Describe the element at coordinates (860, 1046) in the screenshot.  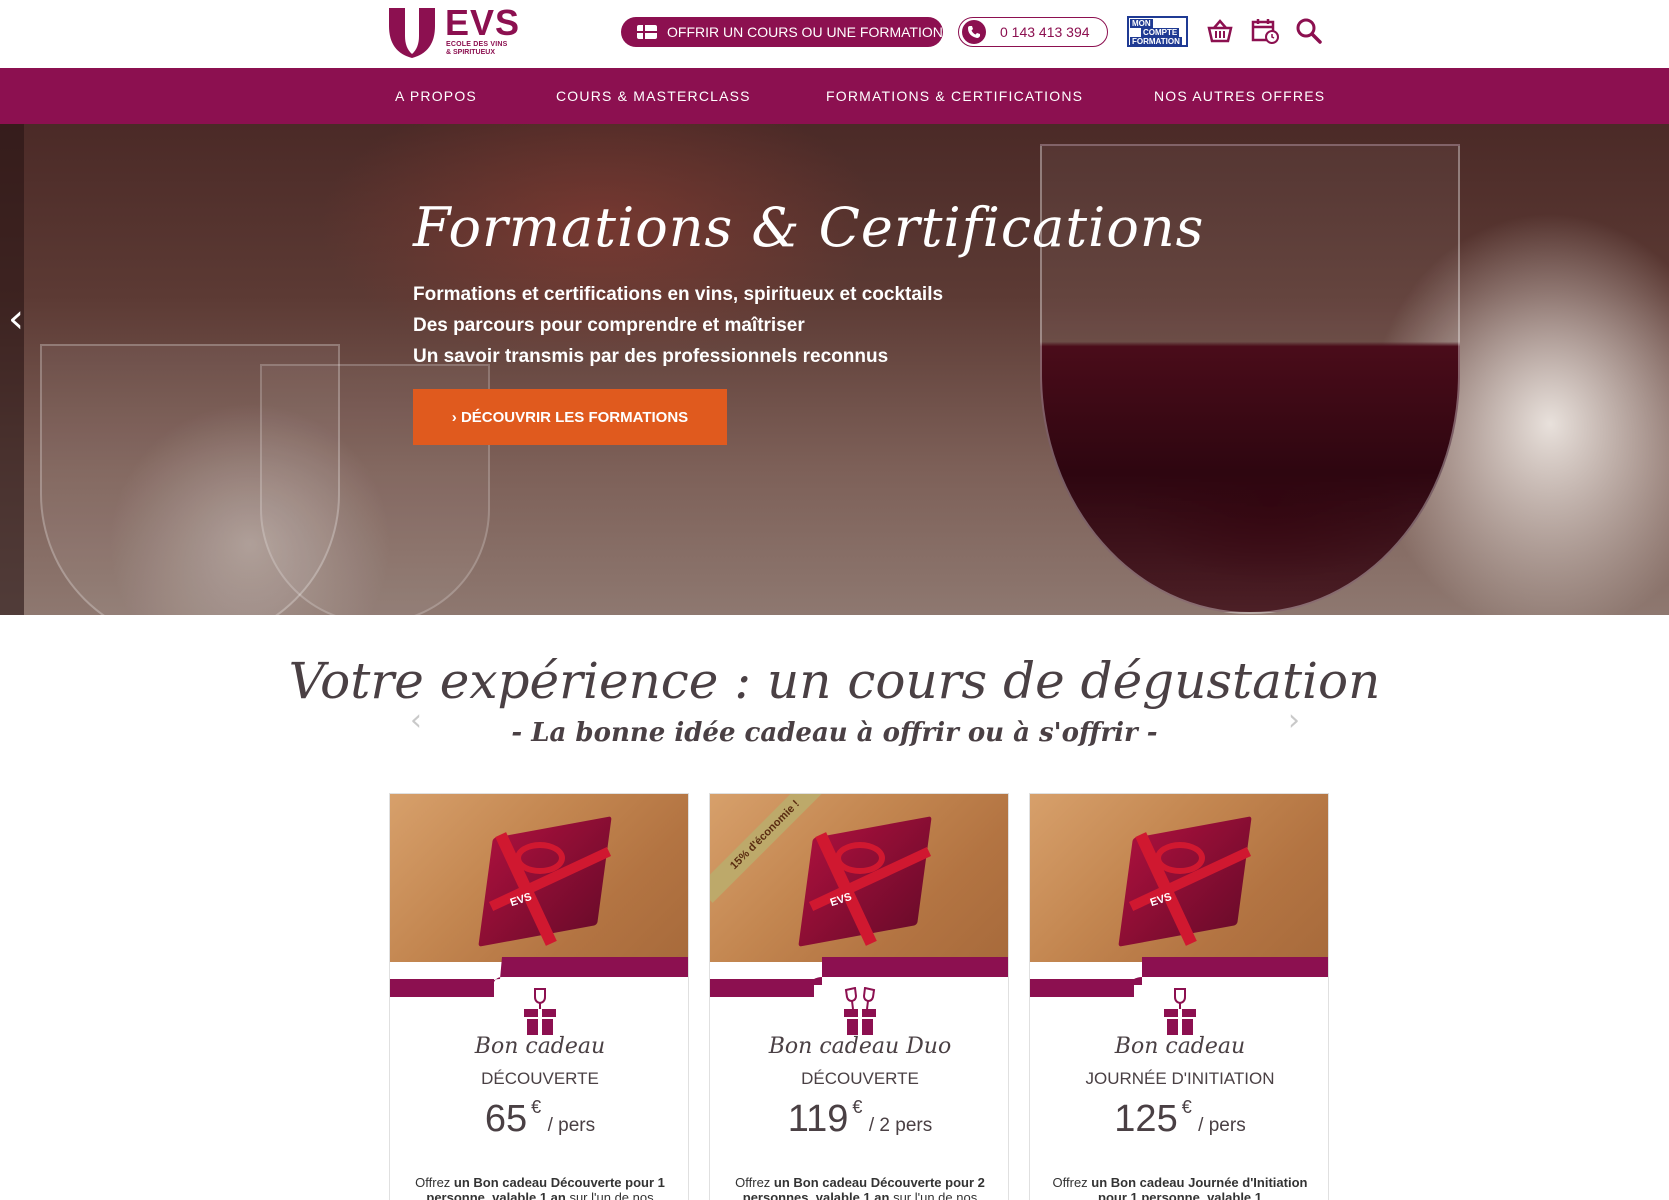
I see `card-name: Bon cadeau Duo` at that location.